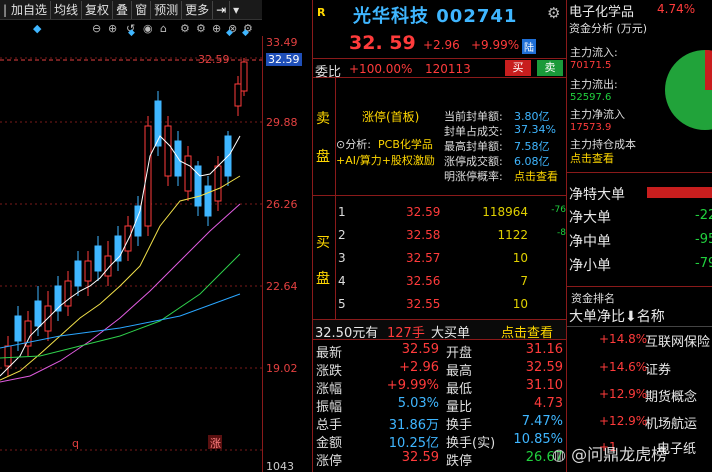  What do you see at coordinates (592, 158) in the screenshot?
I see `cost-link: 点击查看` at bounding box center [592, 158].